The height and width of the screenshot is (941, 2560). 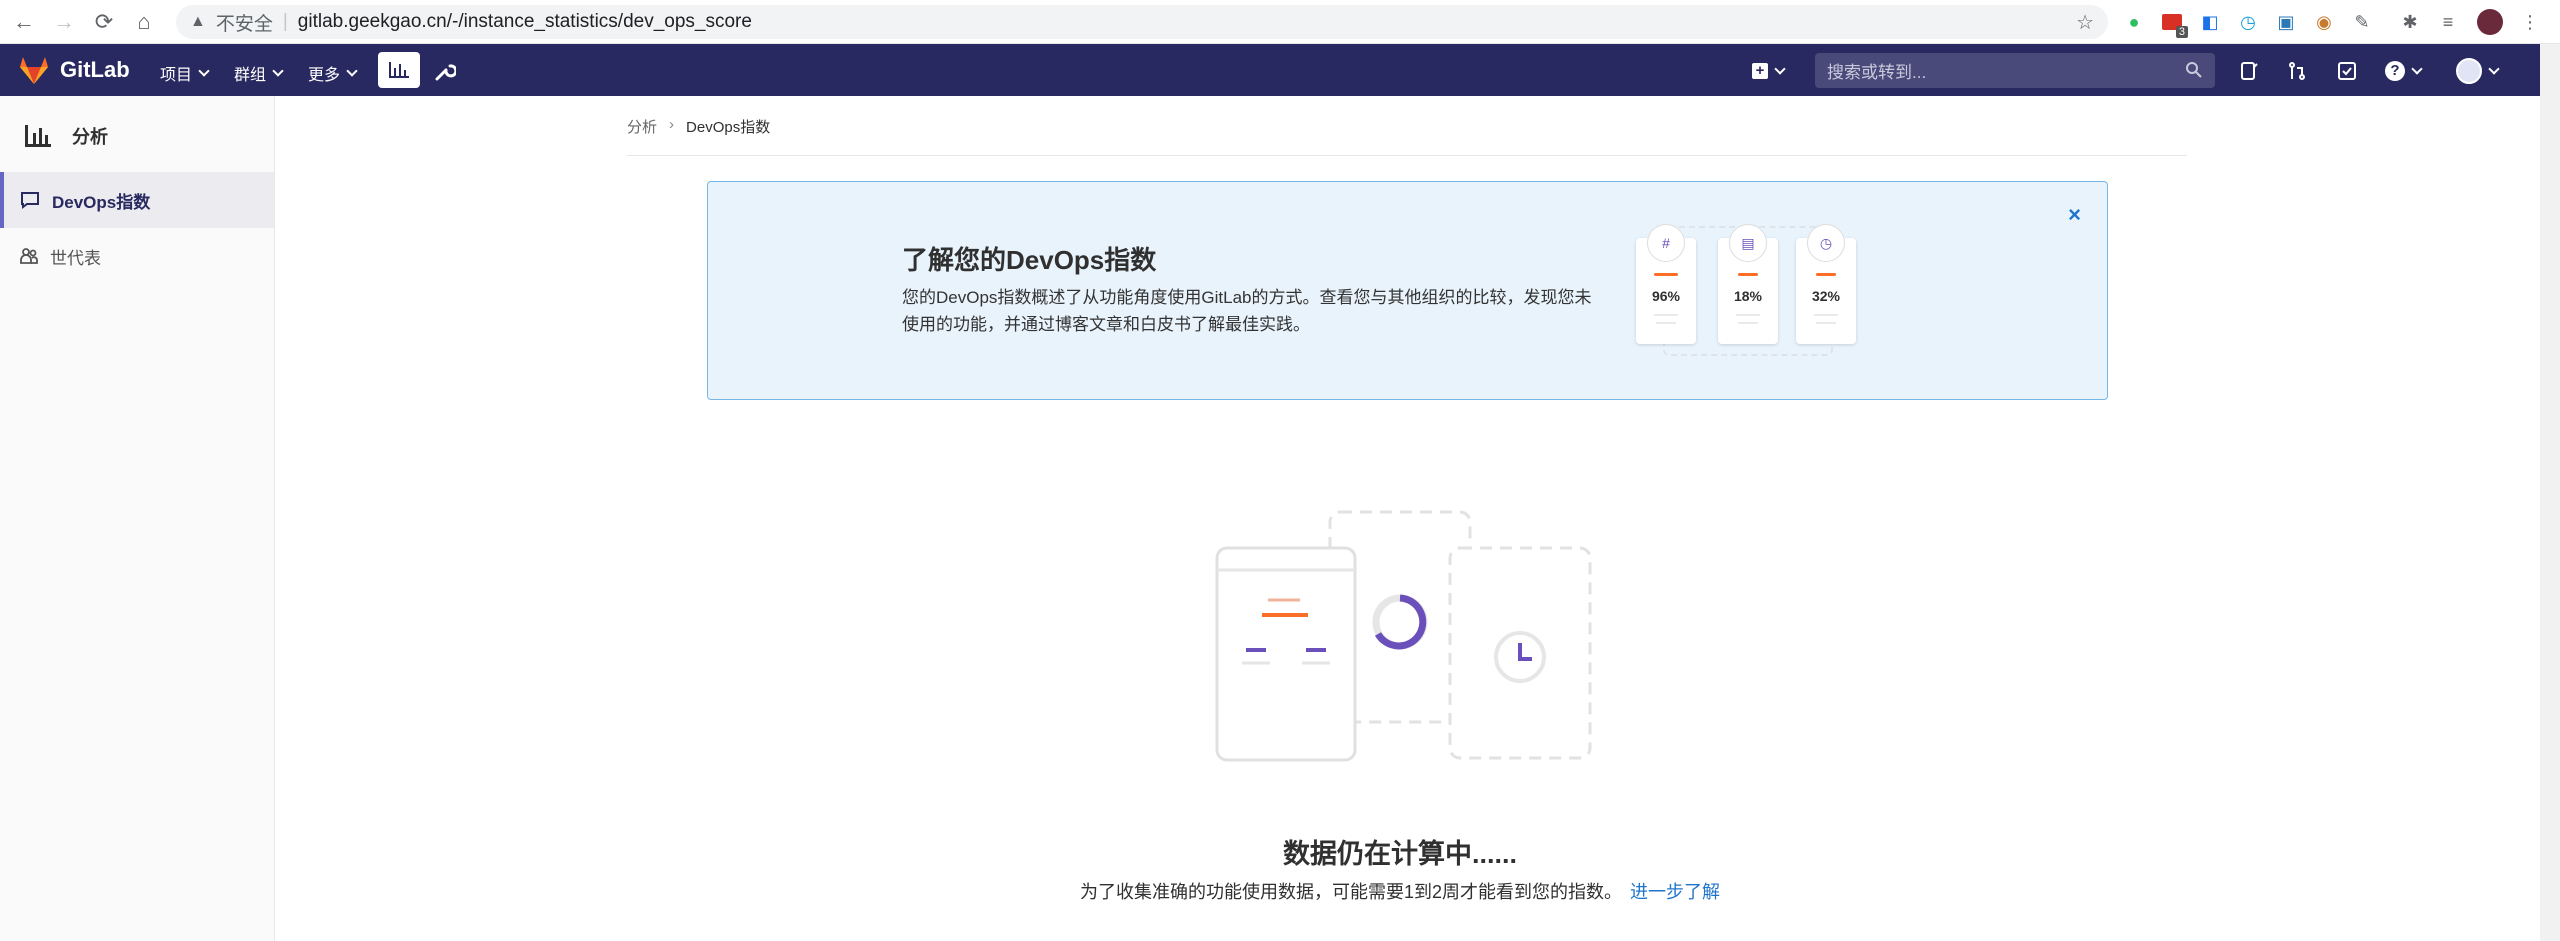 I want to click on user-menu-dropdown, so click(x=2477, y=71).